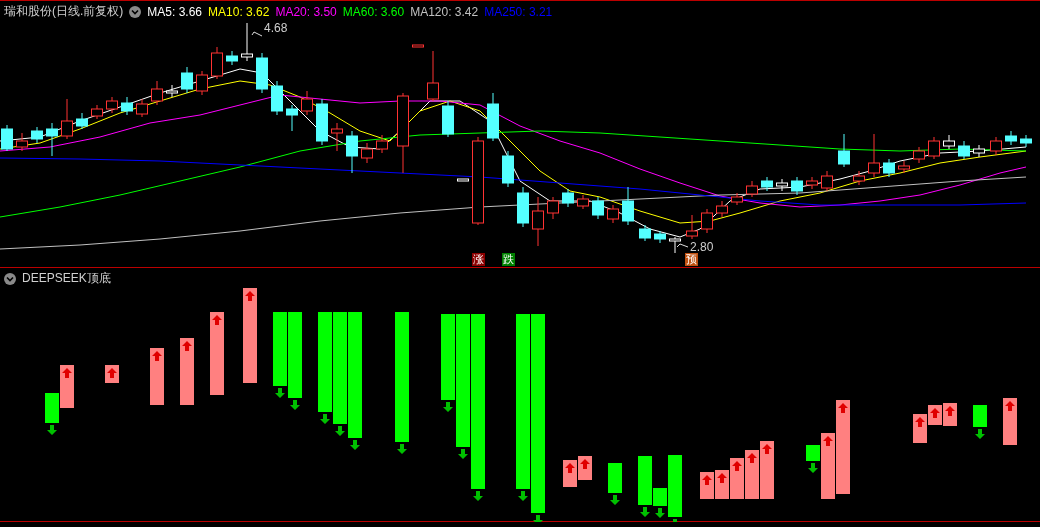 The height and width of the screenshot is (527, 1040). What do you see at coordinates (64, 11) in the screenshot?
I see `stock-title: 瑞和股份(日线.前复权)` at bounding box center [64, 11].